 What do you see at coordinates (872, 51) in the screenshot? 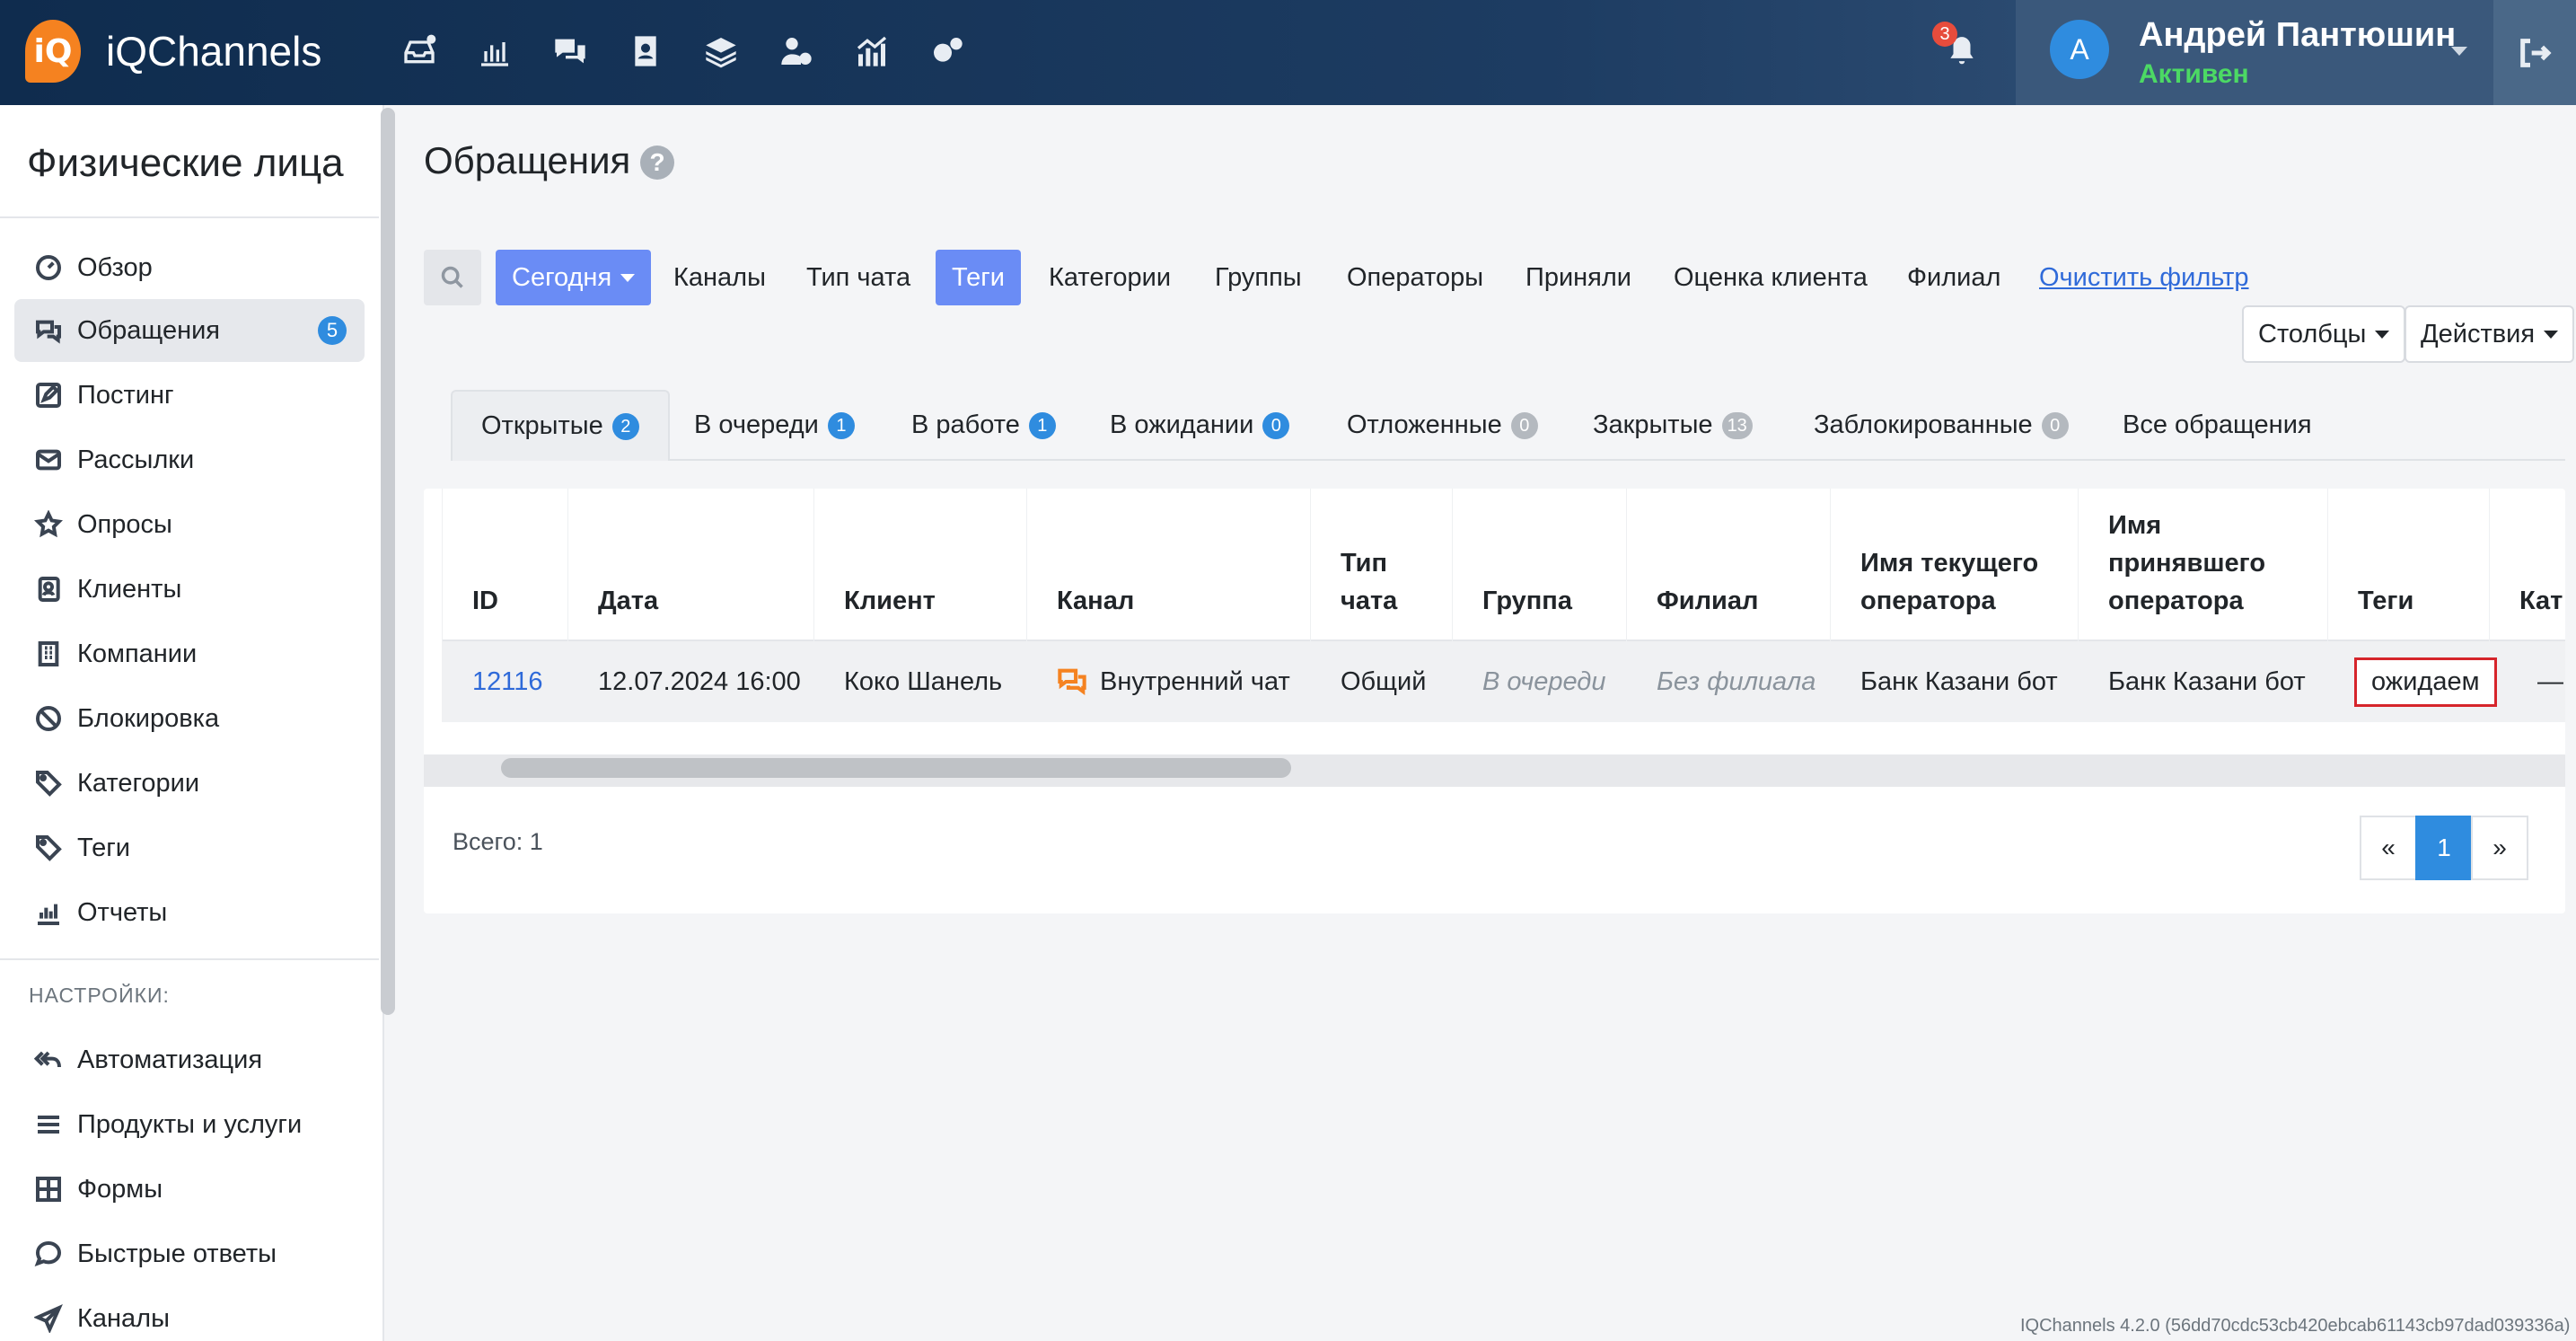
I see `analytics-icon` at bounding box center [872, 51].